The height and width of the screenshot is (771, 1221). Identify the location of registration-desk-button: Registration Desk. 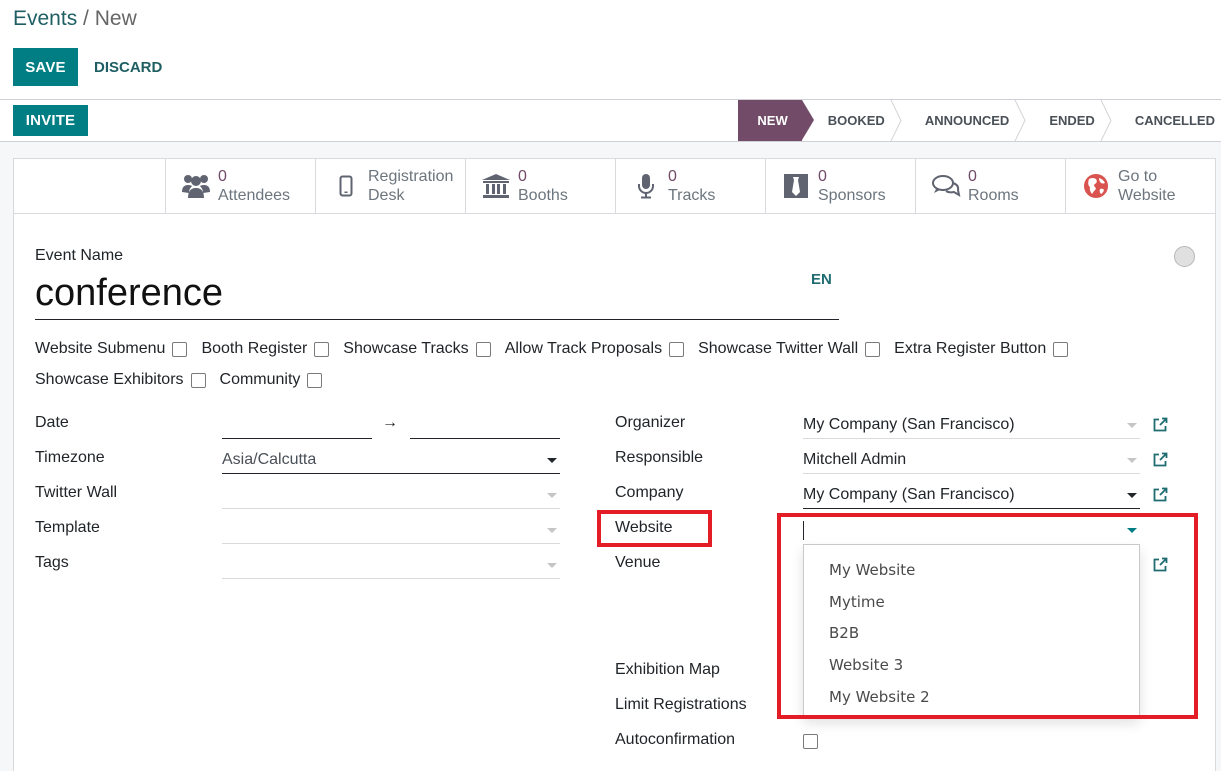
(390, 186).